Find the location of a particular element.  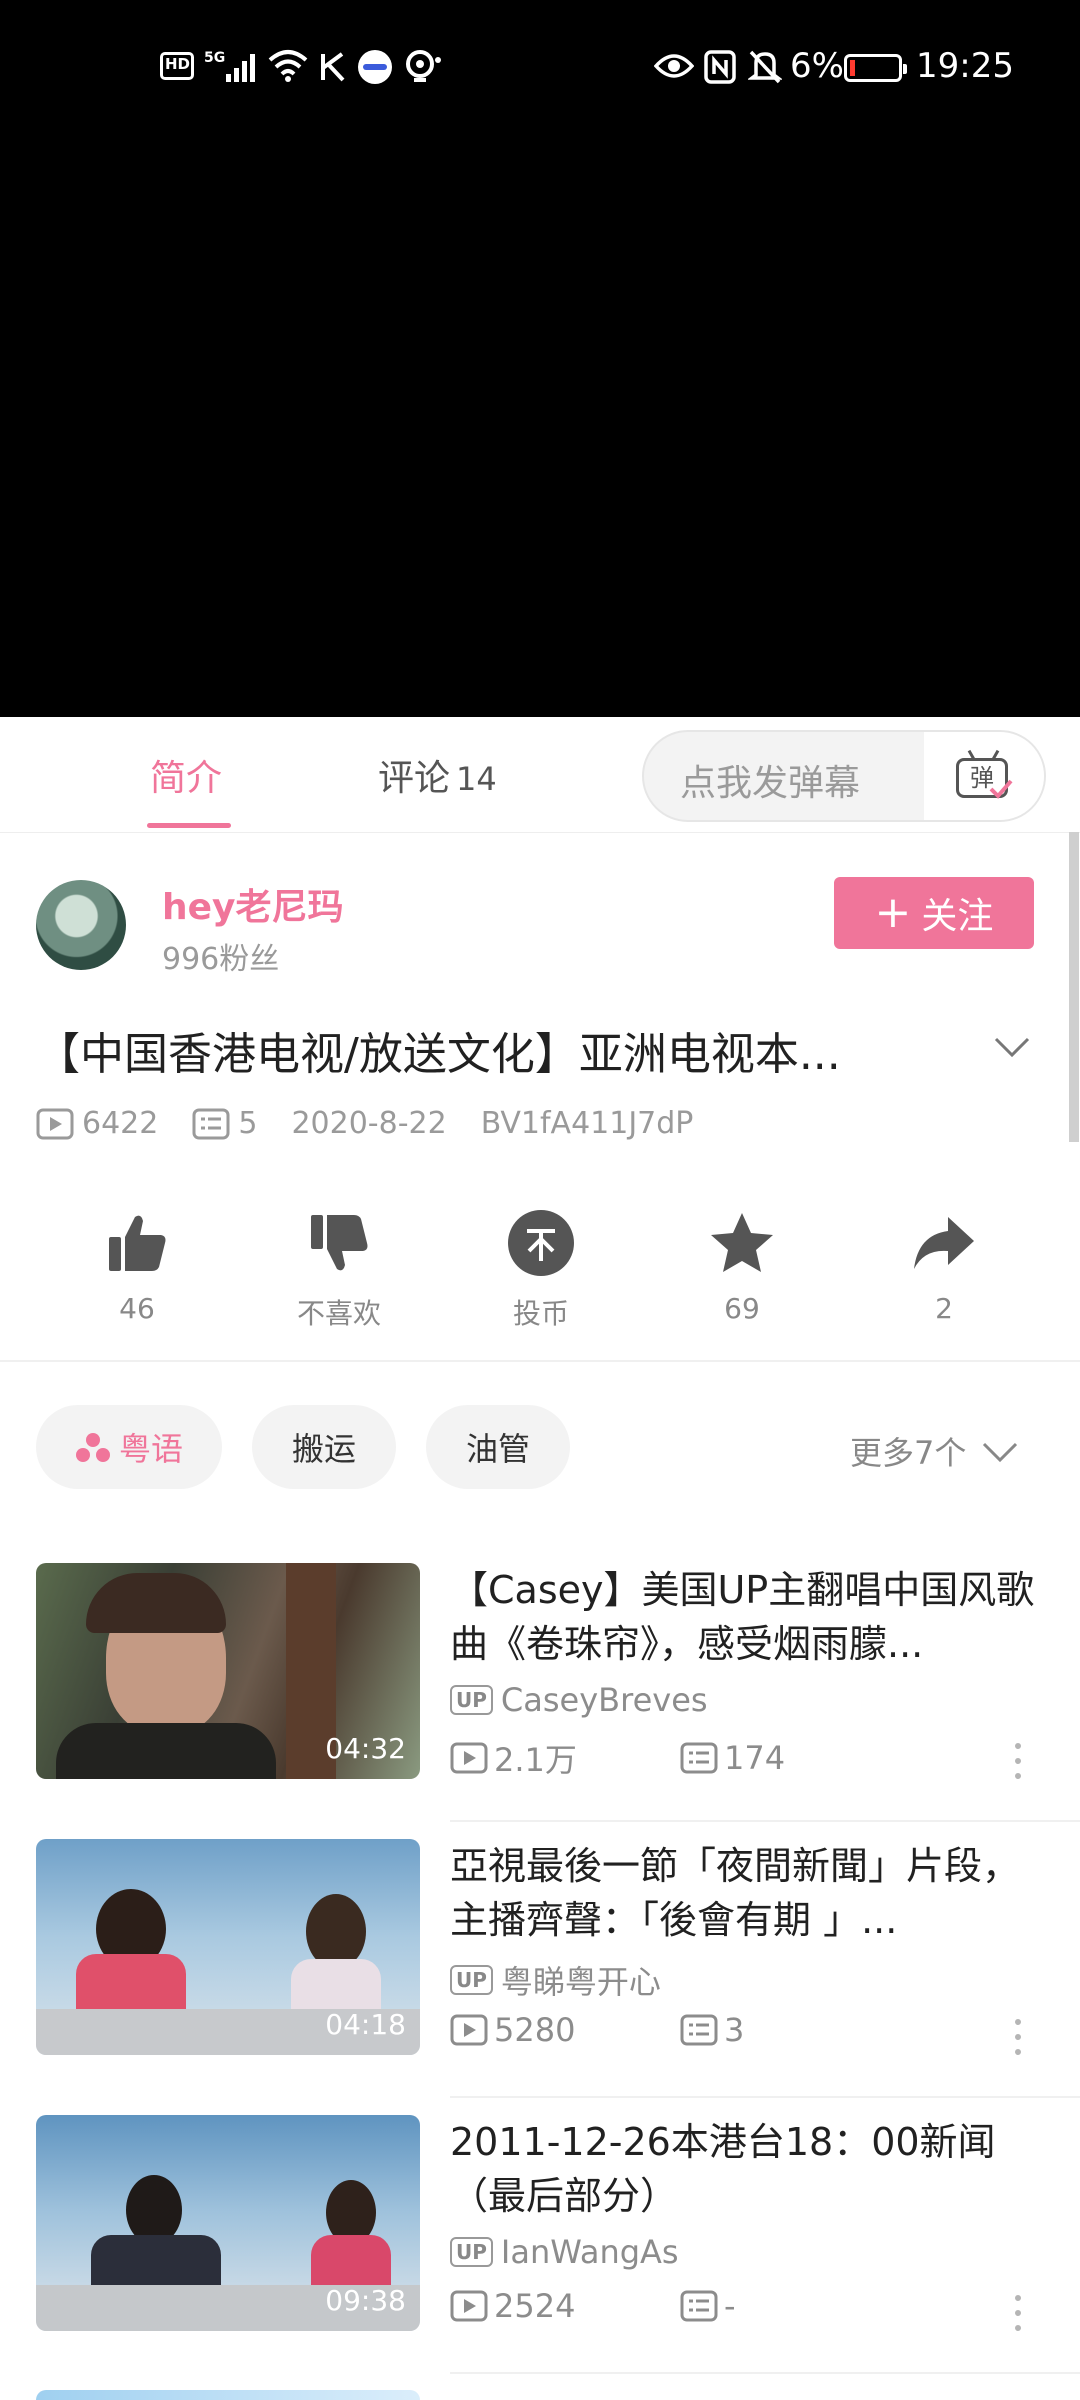

rec-title: 2011-12-26本港台18：00新闻（最后部分） is located at coordinates (747, 2169).